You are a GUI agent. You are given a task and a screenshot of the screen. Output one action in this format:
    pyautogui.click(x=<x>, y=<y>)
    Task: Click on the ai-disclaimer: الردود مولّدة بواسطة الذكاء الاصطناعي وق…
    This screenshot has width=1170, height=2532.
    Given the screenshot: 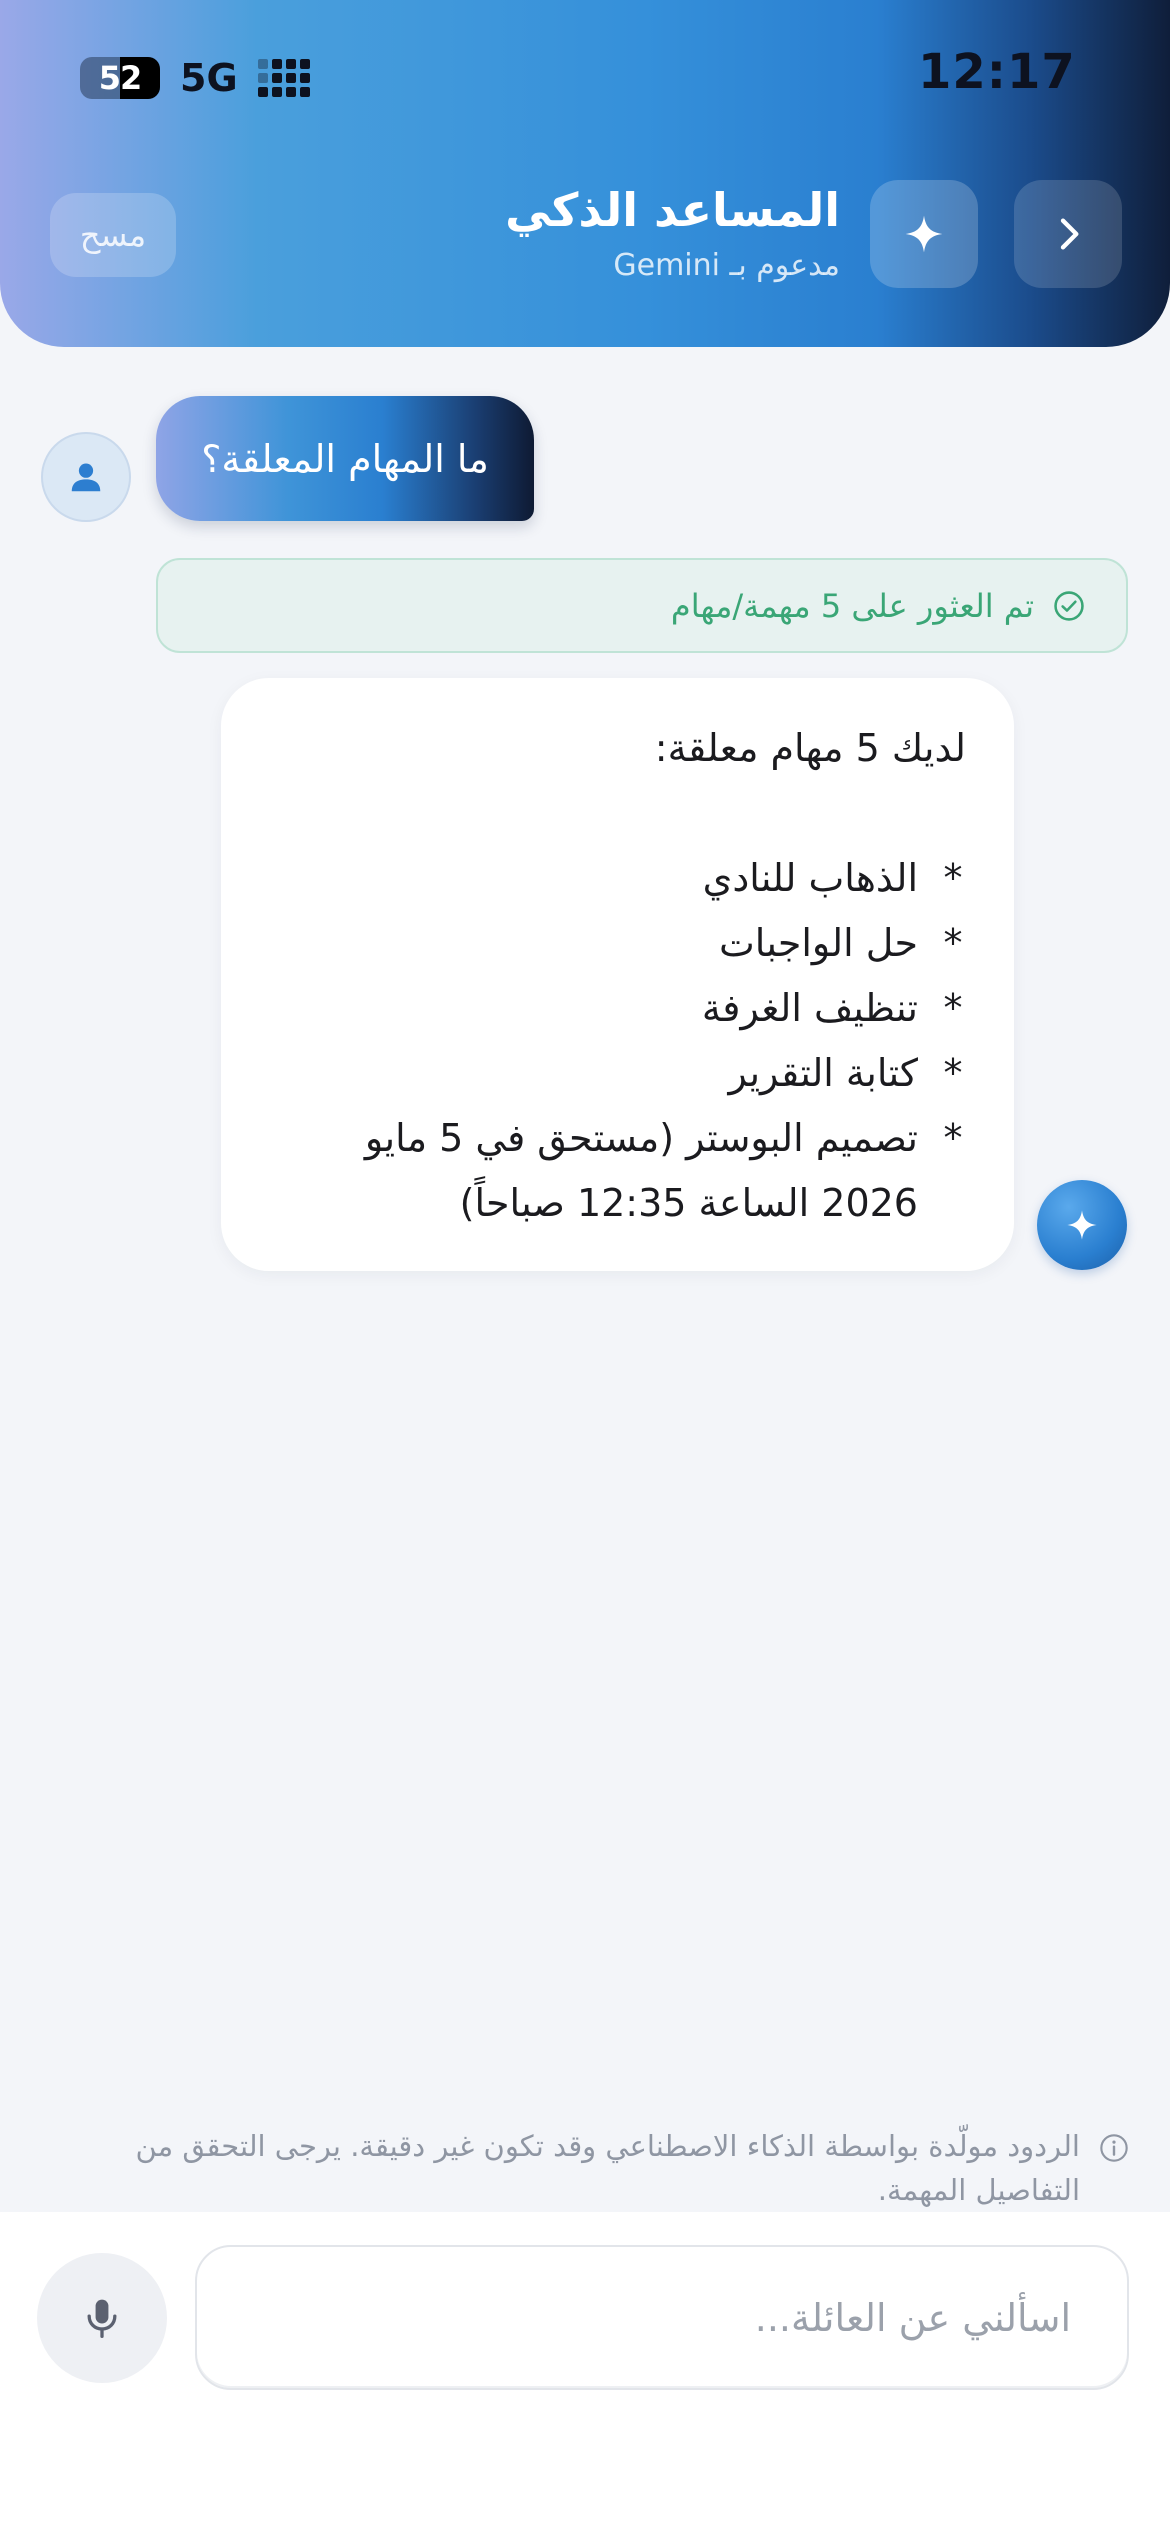 What is the action you would take?
    pyautogui.click(x=595, y=2168)
    